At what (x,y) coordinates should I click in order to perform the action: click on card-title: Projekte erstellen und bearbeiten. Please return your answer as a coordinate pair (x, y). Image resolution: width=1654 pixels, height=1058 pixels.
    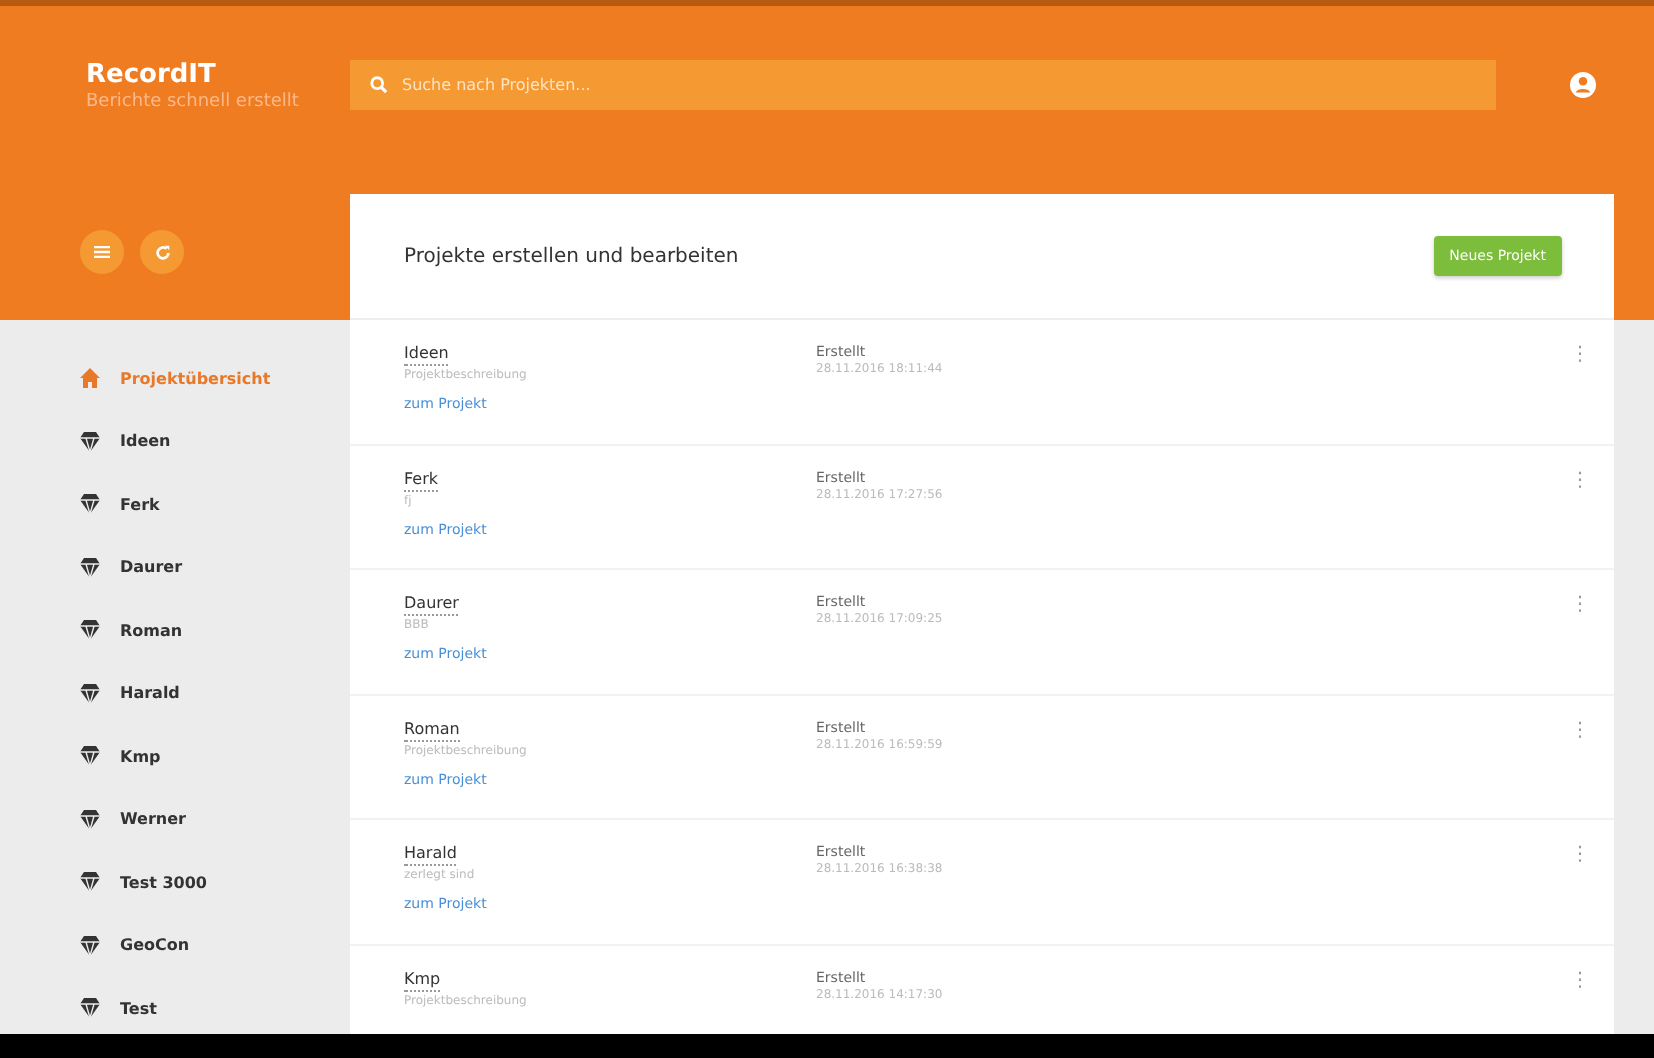
    Looking at the image, I should click on (571, 256).